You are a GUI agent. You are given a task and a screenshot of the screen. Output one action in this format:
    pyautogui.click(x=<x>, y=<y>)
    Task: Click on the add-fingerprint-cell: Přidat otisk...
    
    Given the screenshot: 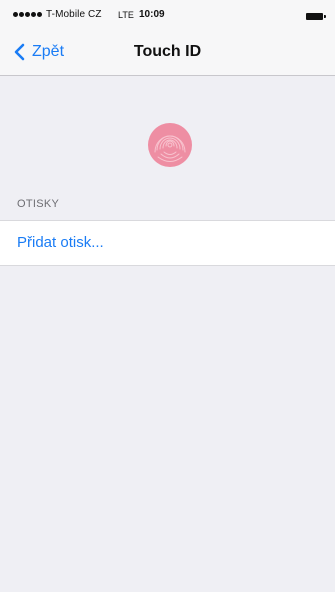 What is the action you would take?
    pyautogui.click(x=167, y=243)
    